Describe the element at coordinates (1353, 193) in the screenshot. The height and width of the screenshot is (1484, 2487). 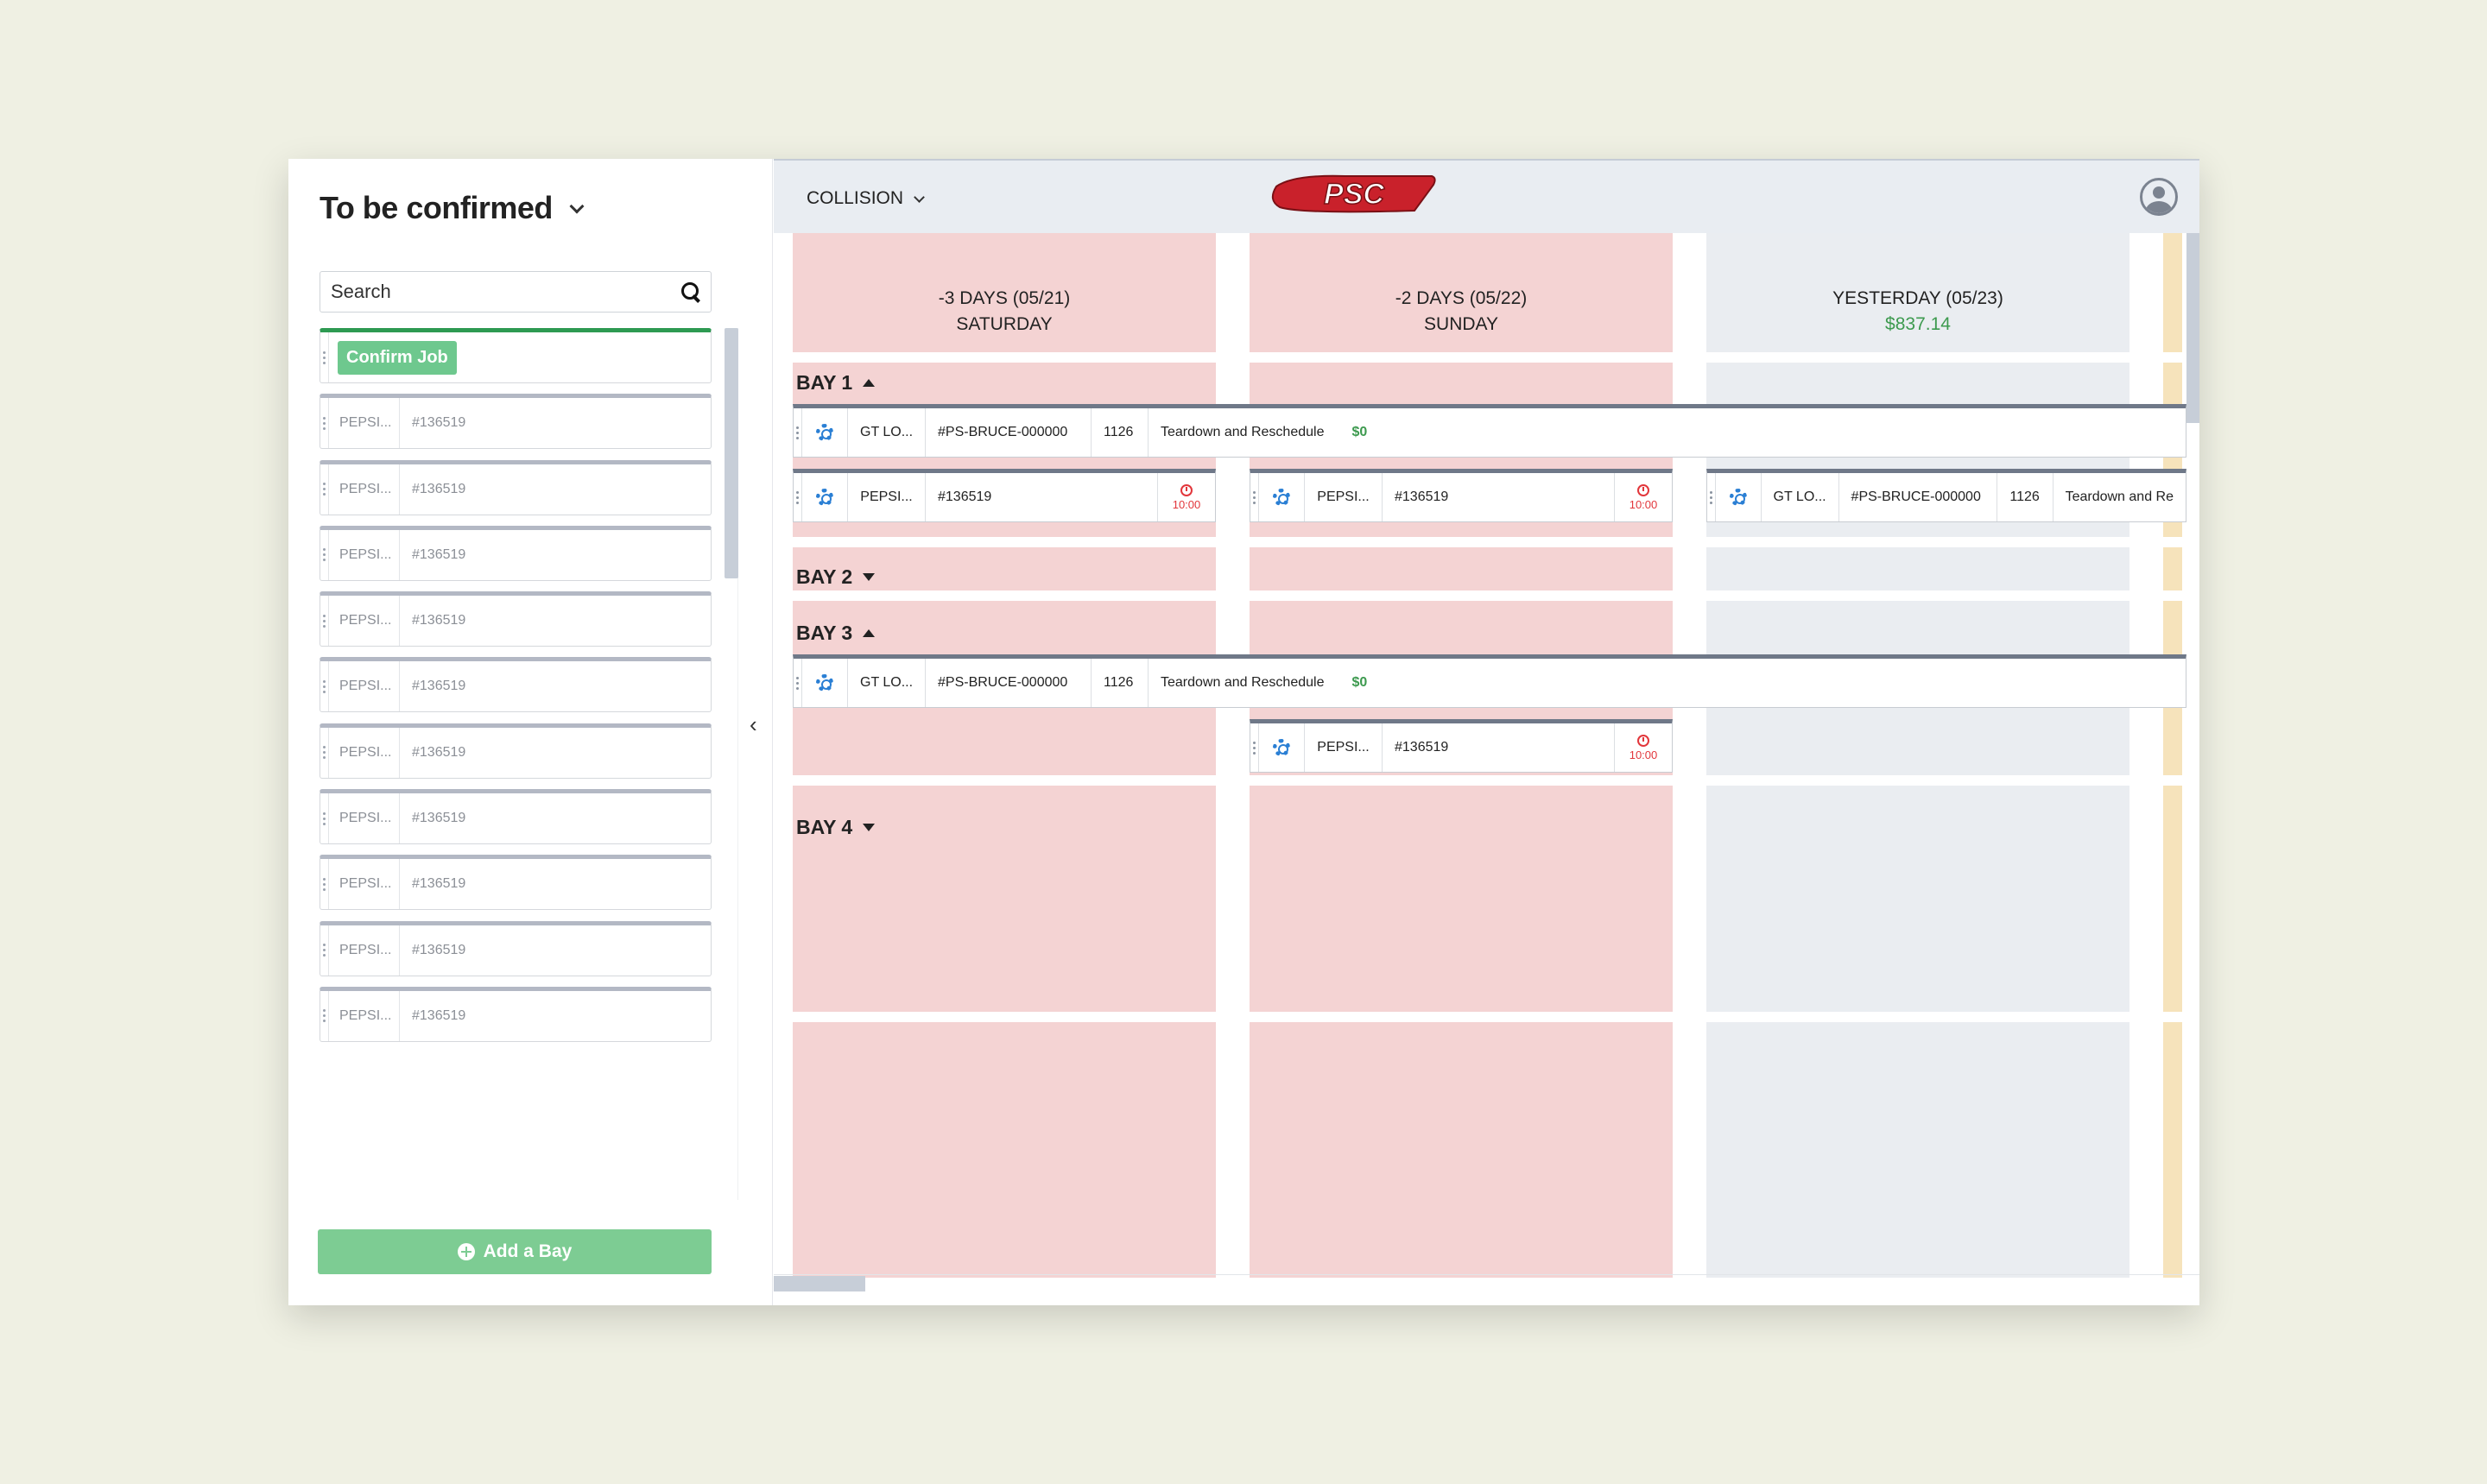
I see `psc-logo: PSC` at that location.